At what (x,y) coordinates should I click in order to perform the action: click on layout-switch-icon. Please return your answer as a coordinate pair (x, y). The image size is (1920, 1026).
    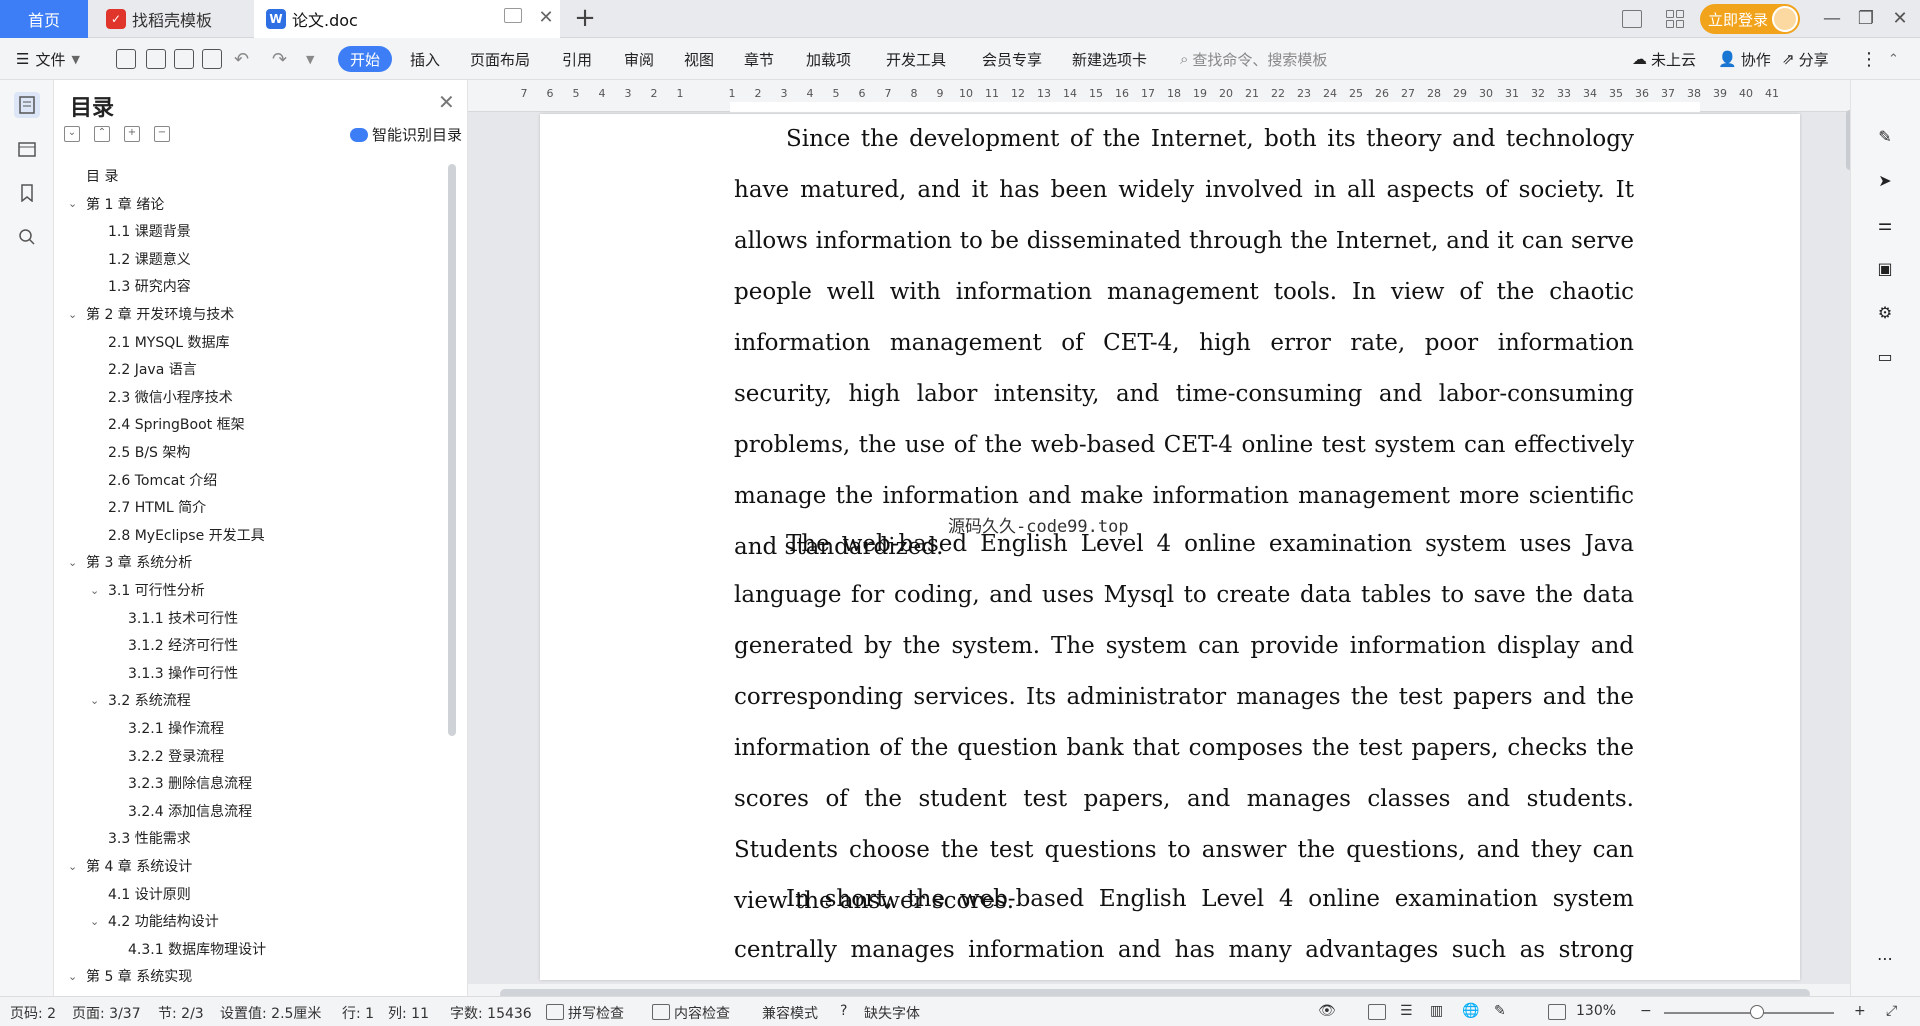
    Looking at the image, I should click on (1632, 19).